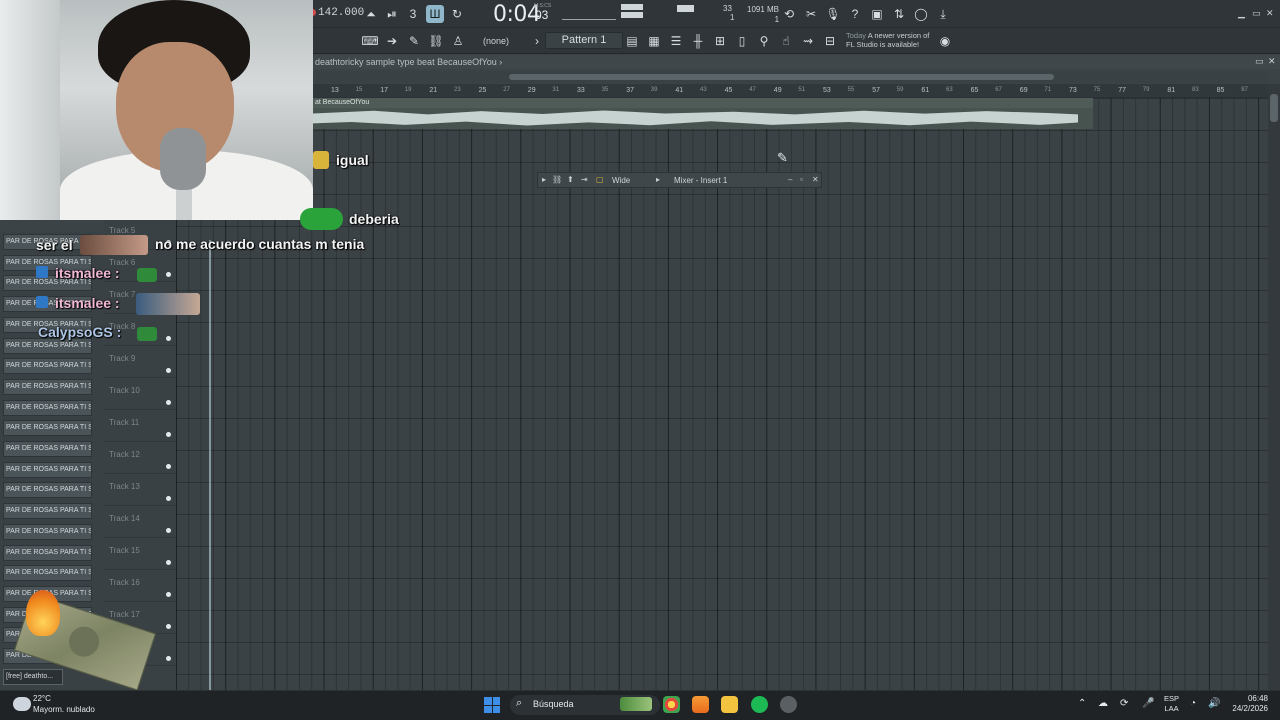 The height and width of the screenshot is (720, 1280). I want to click on scrollbar-thumb, so click(781, 77).